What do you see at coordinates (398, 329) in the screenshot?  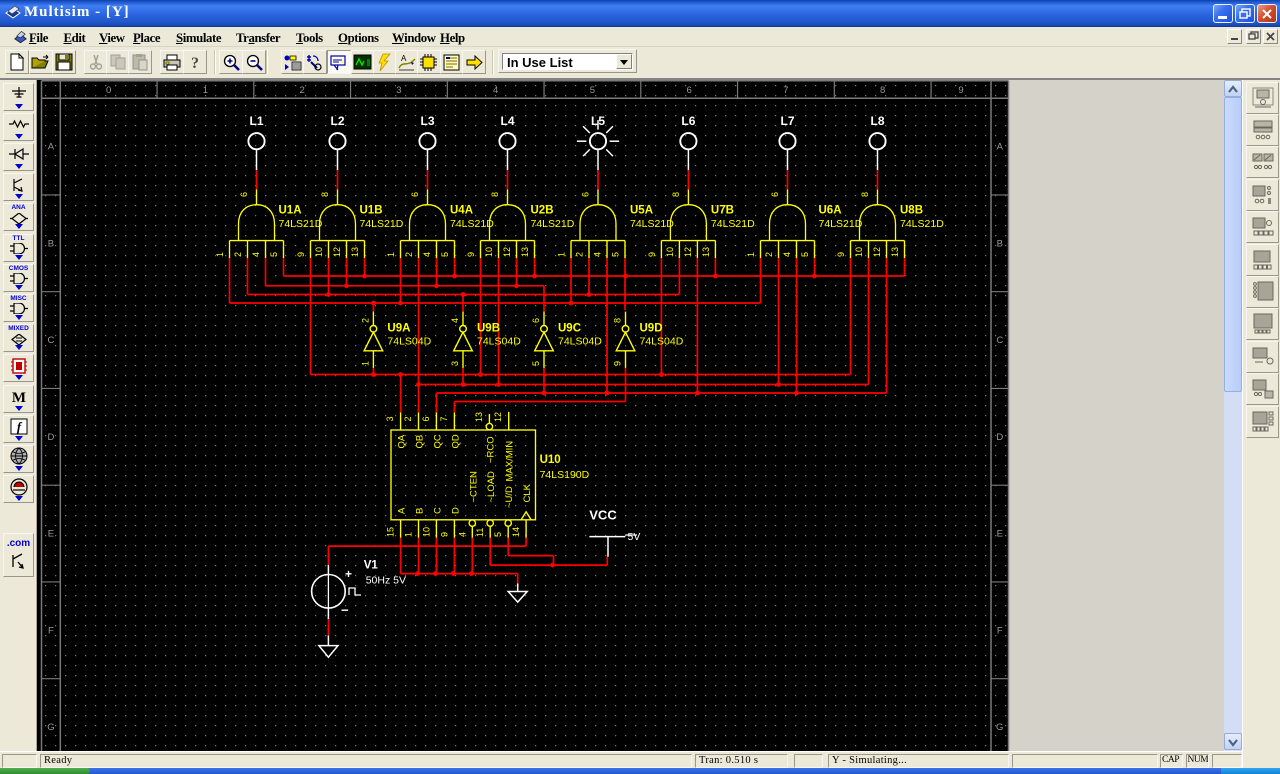 I see `svg-text: U9A` at bounding box center [398, 329].